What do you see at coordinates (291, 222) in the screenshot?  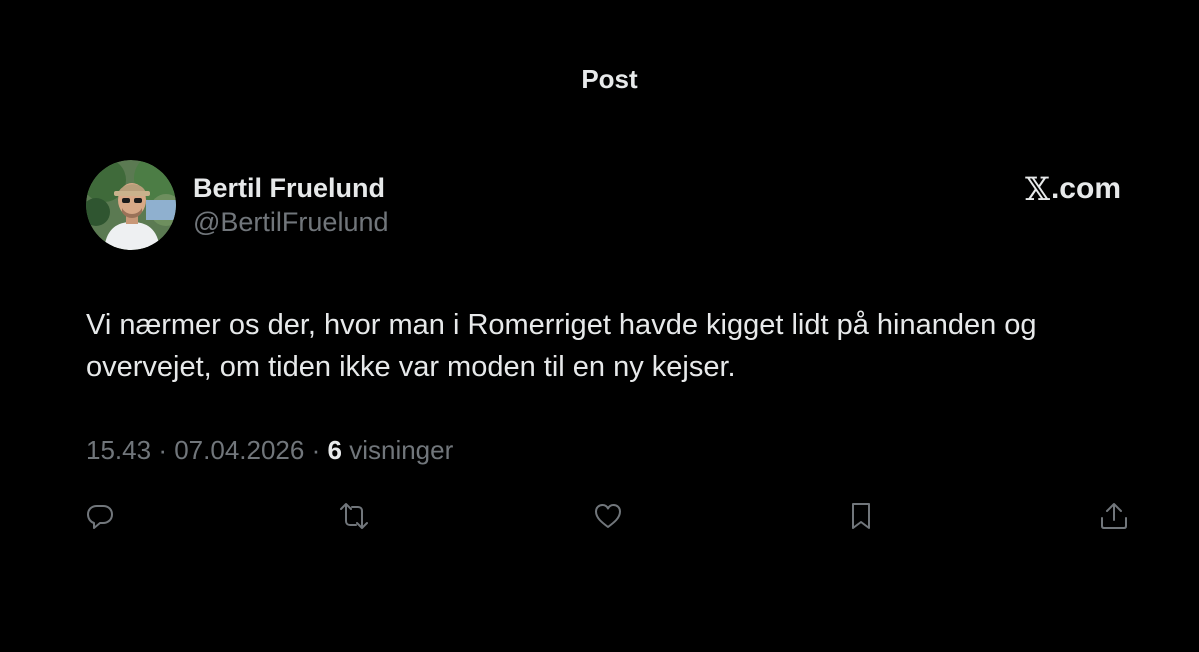 I see `author-handle: @BertilFruelund` at bounding box center [291, 222].